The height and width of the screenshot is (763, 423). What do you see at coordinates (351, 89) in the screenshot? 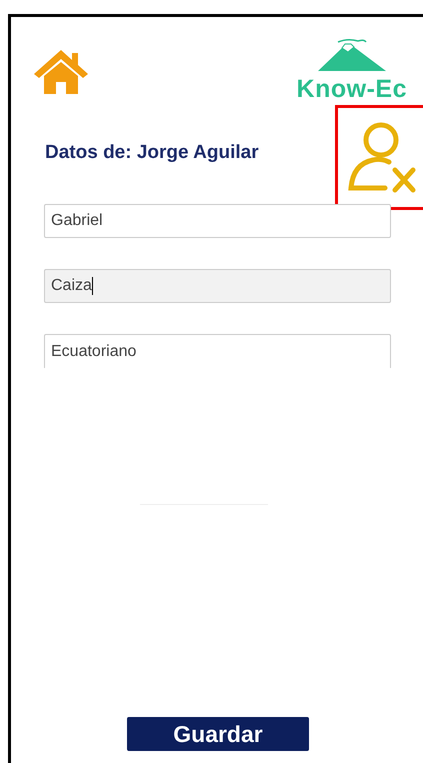
I see `logo-text: Know-Ec` at bounding box center [351, 89].